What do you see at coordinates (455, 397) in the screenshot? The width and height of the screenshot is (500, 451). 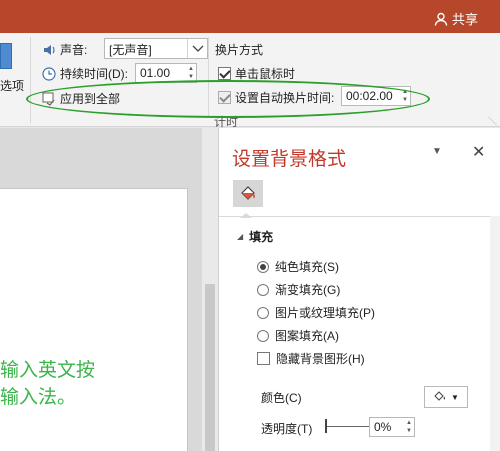 I see `chevron-down-icon: ▼` at bounding box center [455, 397].